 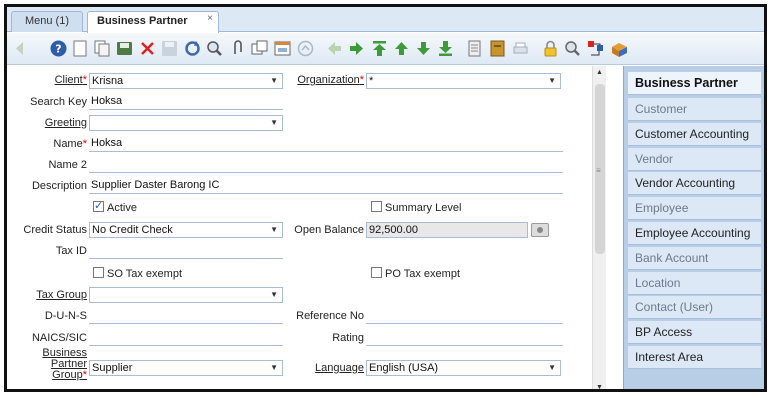 What do you see at coordinates (694, 183) in the screenshot?
I see `nav-vendor-accounting: Vendor Accounting` at bounding box center [694, 183].